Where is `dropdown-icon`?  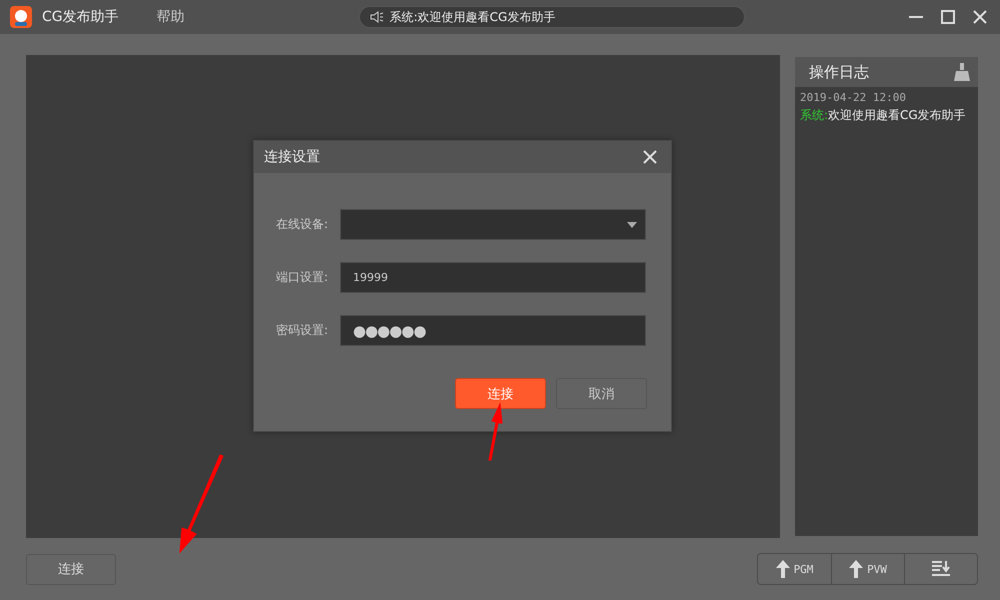 dropdown-icon is located at coordinates (632, 225).